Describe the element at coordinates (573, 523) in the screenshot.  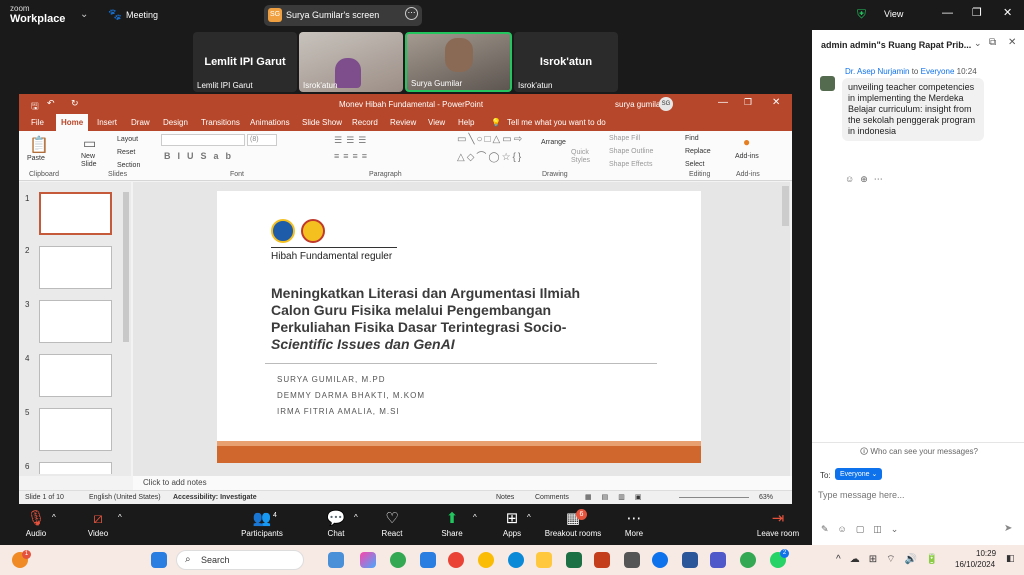
I see `breakout-rooms-button: ▦ Breakout rooms` at that location.